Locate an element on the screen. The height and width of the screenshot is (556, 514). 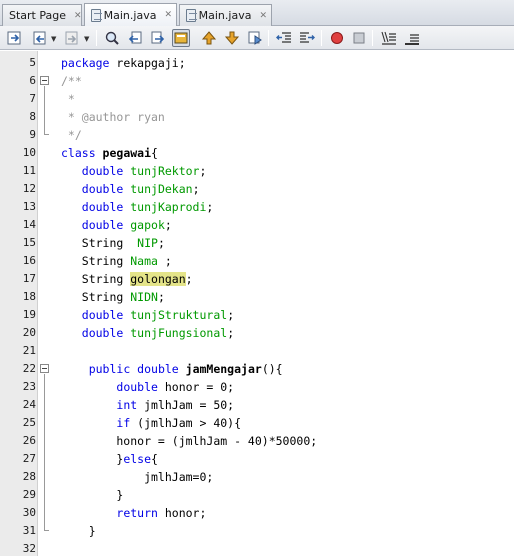
toggle-highlight-icon is located at coordinates (181, 38).